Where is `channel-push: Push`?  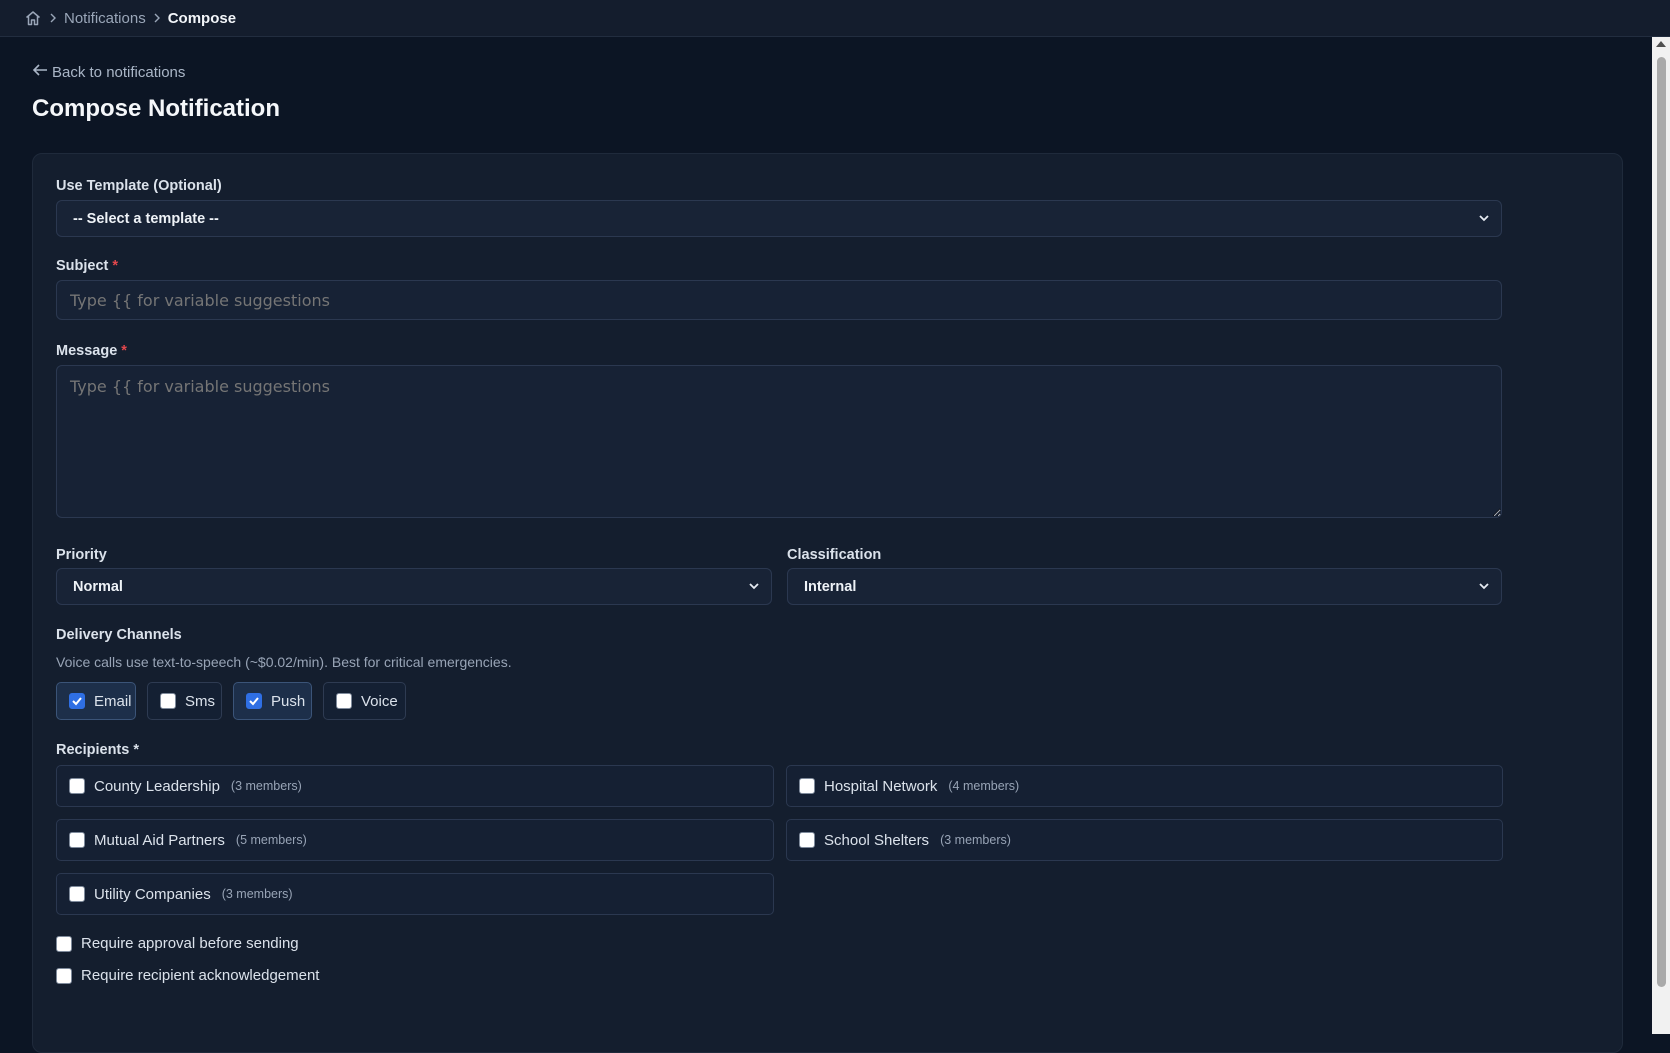
channel-push: Push is located at coordinates (272, 701).